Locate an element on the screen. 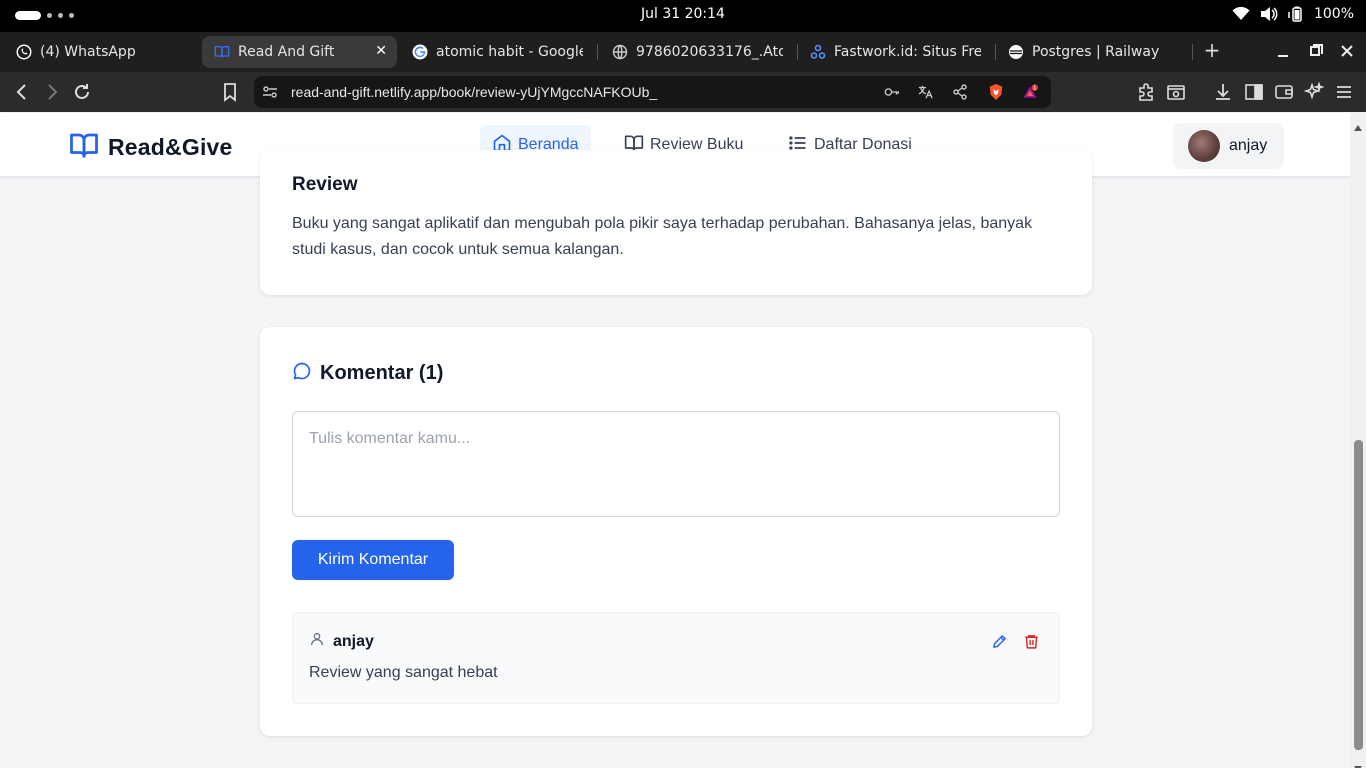 The height and width of the screenshot is (768, 1366). book-open-icon is located at coordinates (84, 147).